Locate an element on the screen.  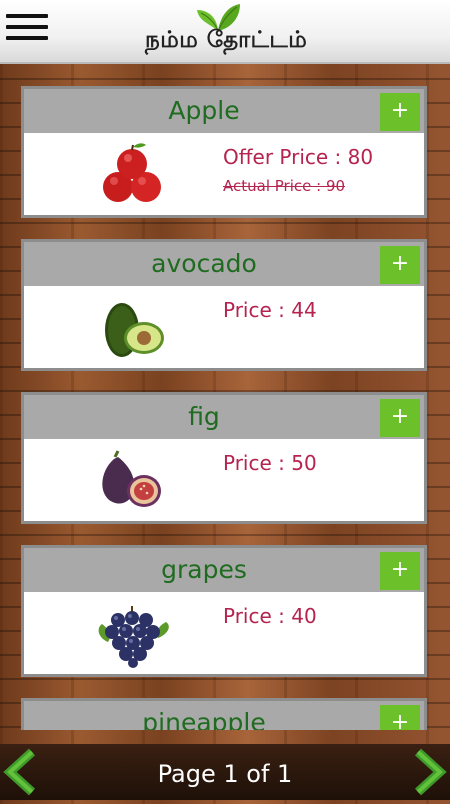
product-card: avocado + Price : 44 is located at coordinates (224, 305).